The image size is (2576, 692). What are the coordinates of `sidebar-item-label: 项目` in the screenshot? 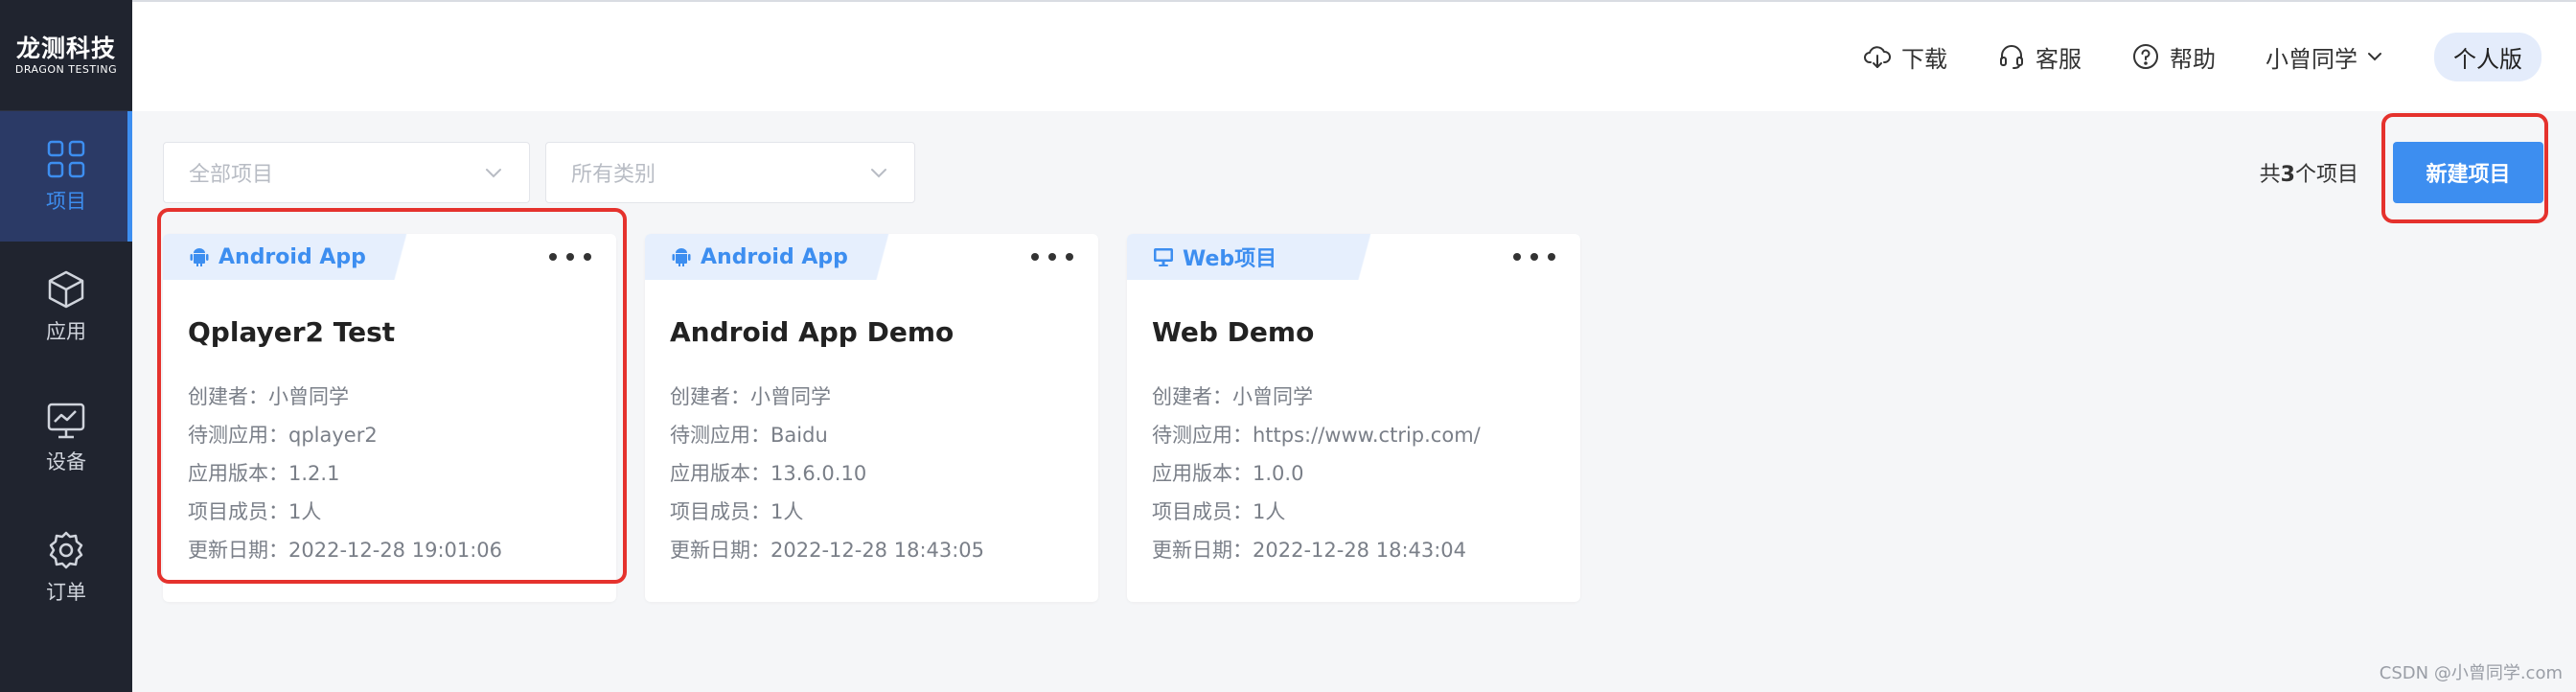 It's located at (66, 201).